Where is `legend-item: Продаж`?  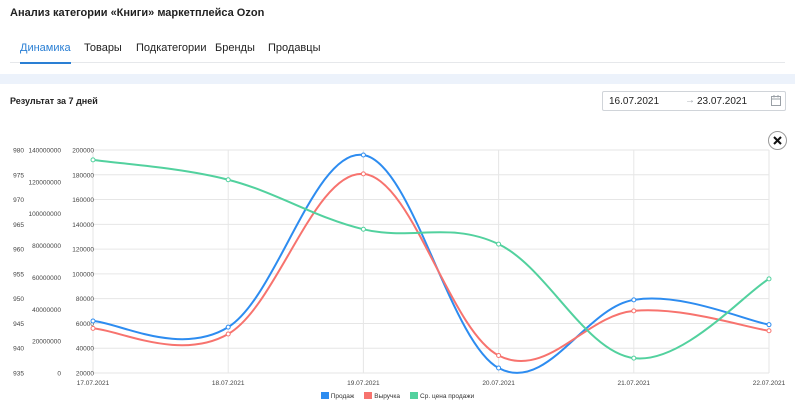
legend-item: Продаж is located at coordinates (337, 396).